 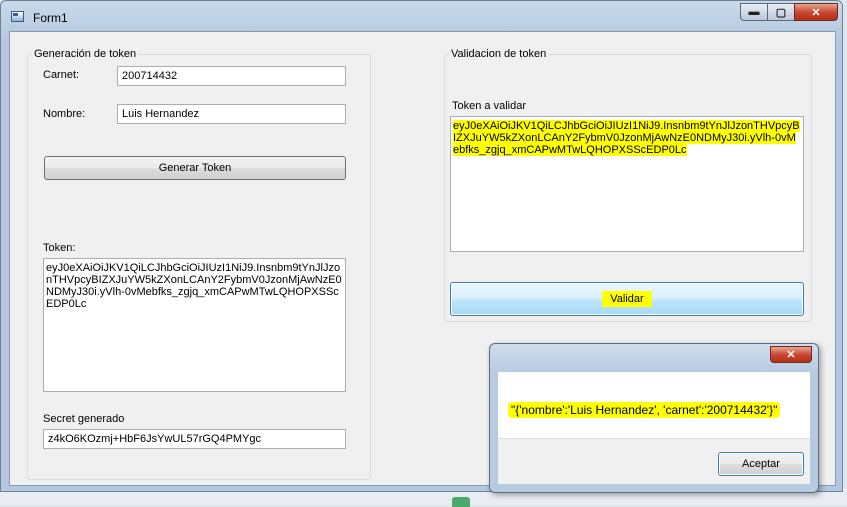 I want to click on app-icon, so click(x=17, y=16).